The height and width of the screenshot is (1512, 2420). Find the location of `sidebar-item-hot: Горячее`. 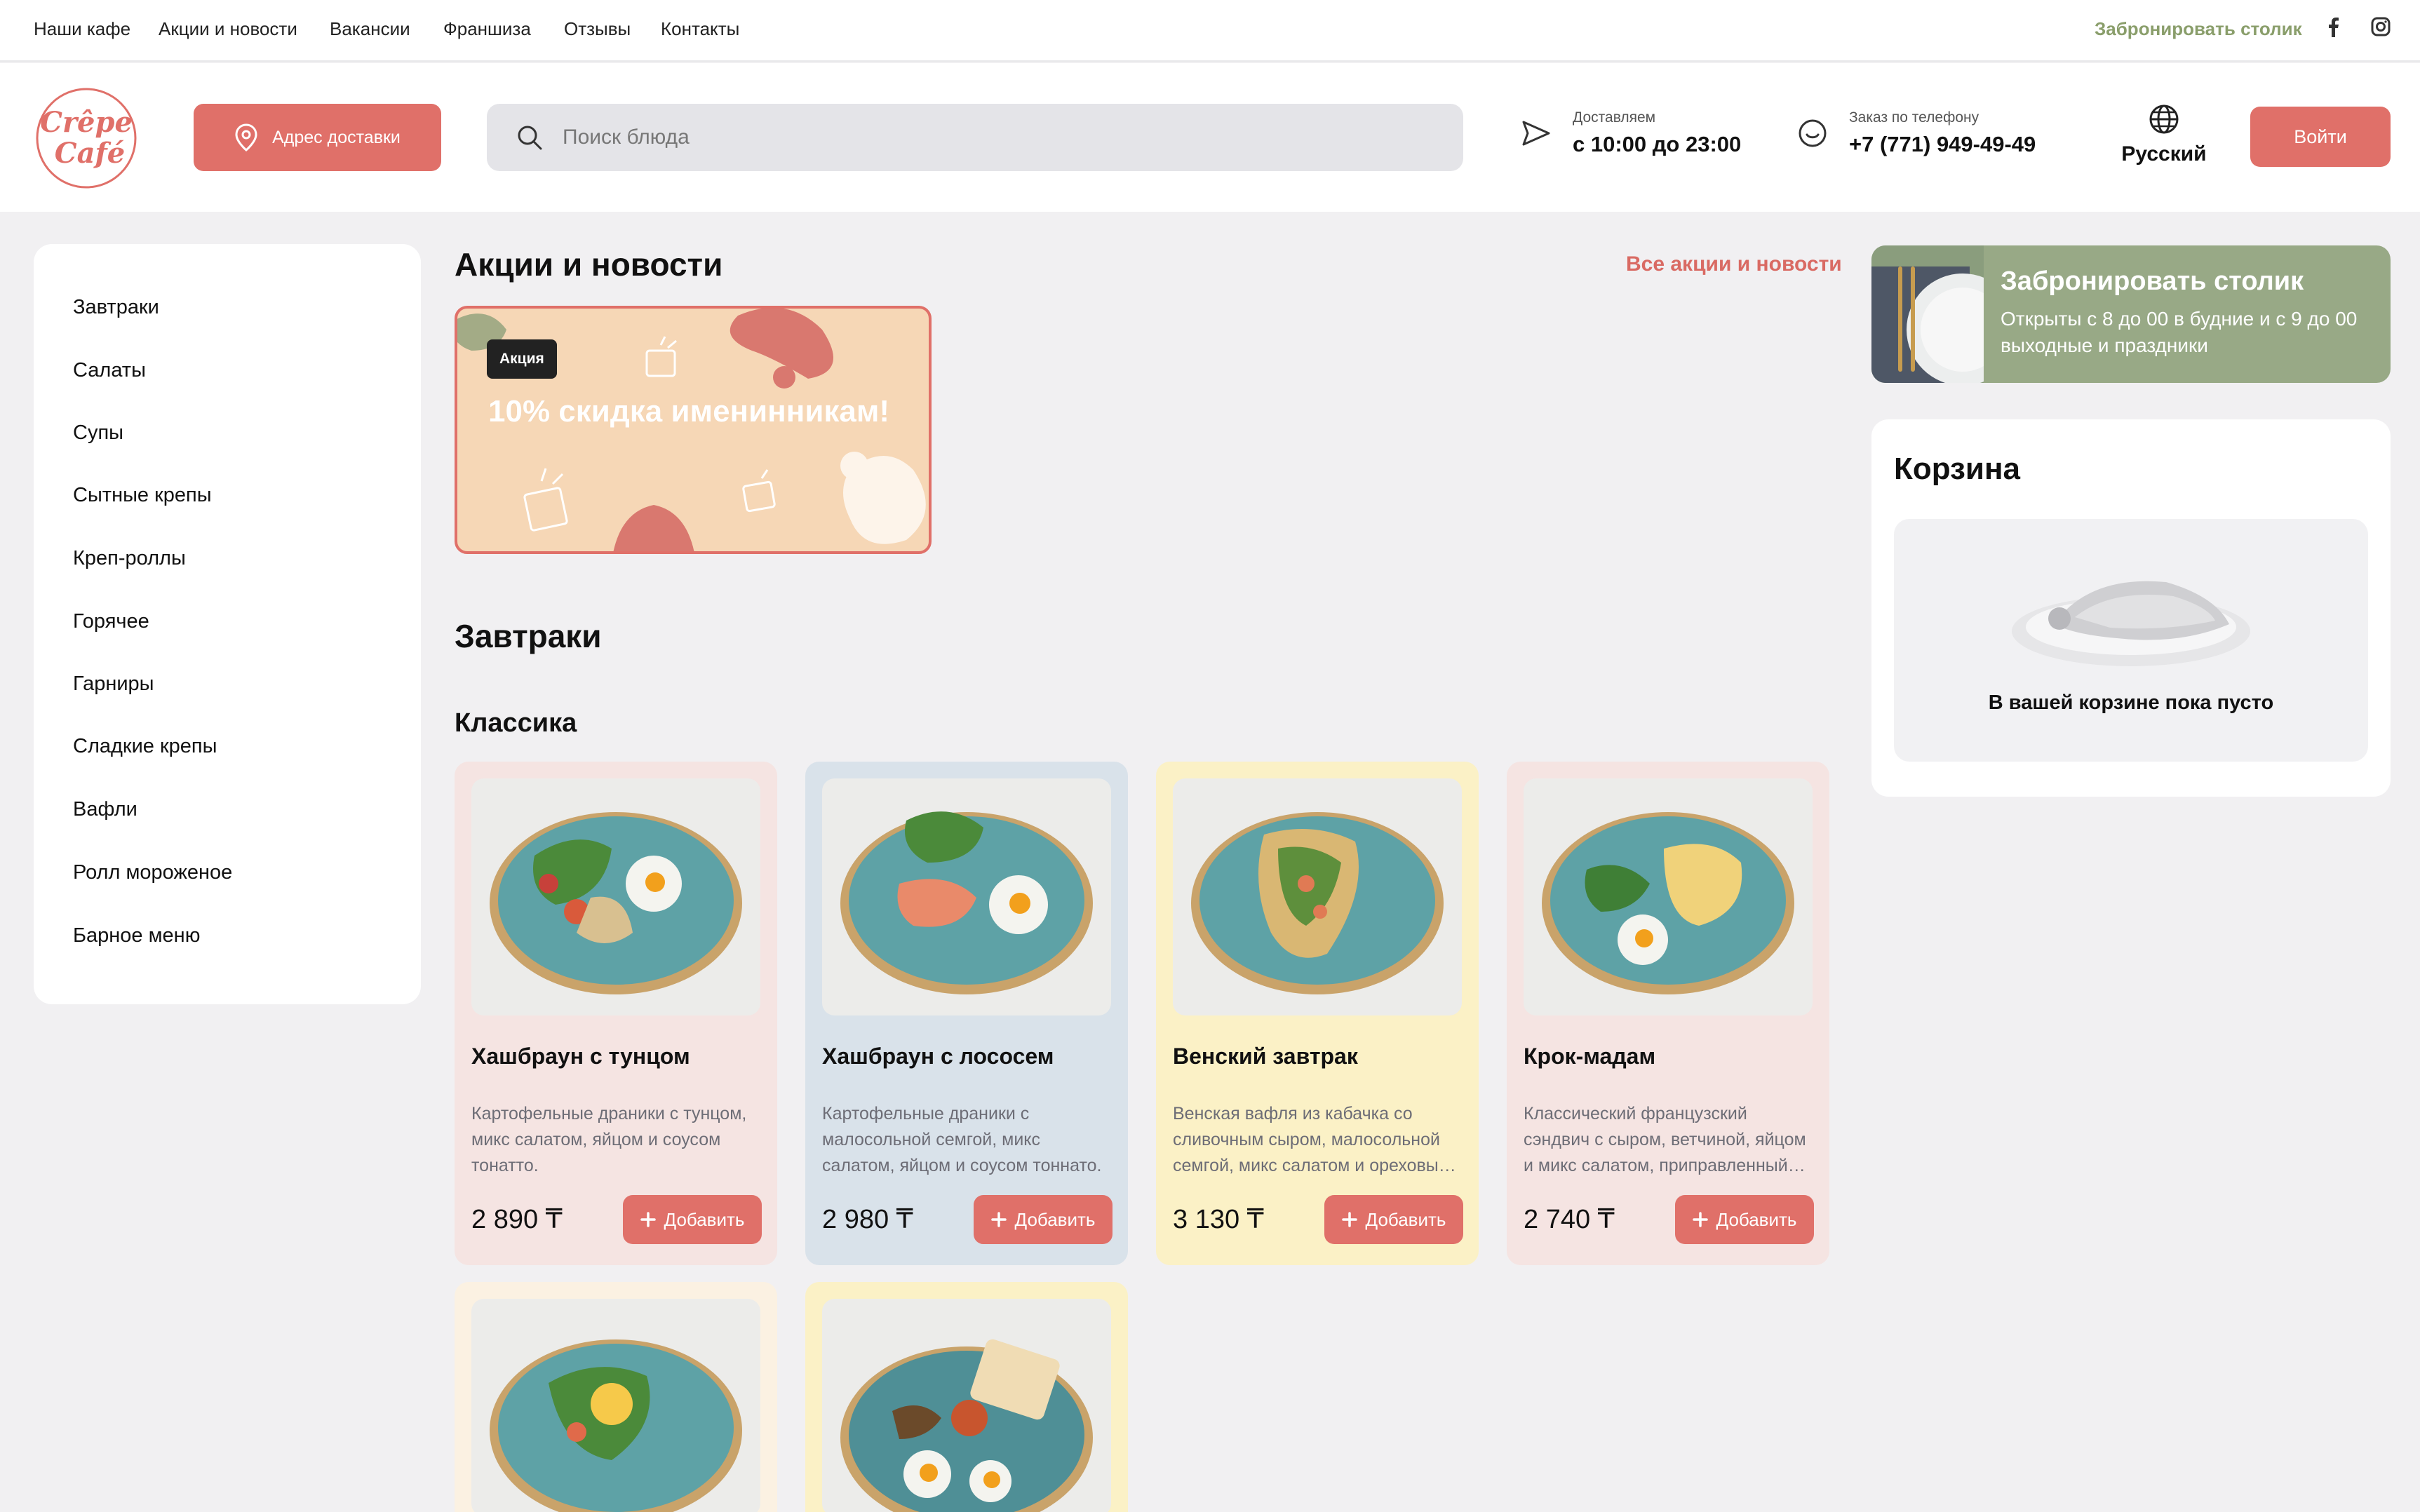

sidebar-item-hot: Горячее is located at coordinates (111, 621).